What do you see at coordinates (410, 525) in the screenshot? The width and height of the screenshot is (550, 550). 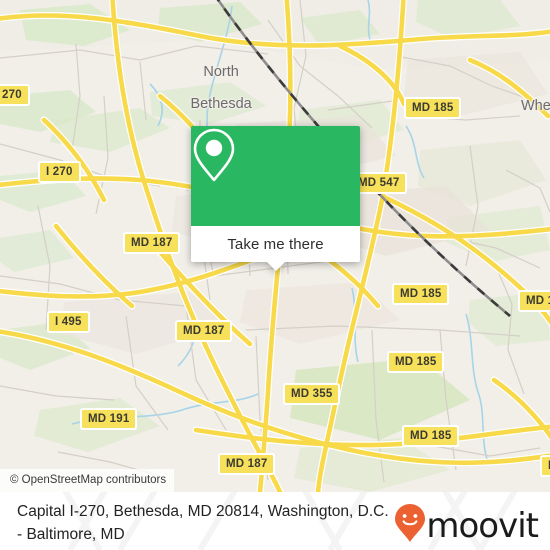 I see `moovit-pin-smiley-icon` at bounding box center [410, 525].